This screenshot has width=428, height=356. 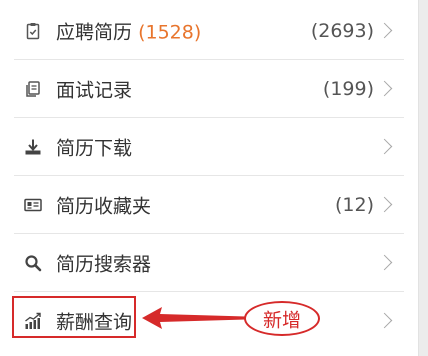 I want to click on menu-item-label: 面试记录, so click(x=94, y=90).